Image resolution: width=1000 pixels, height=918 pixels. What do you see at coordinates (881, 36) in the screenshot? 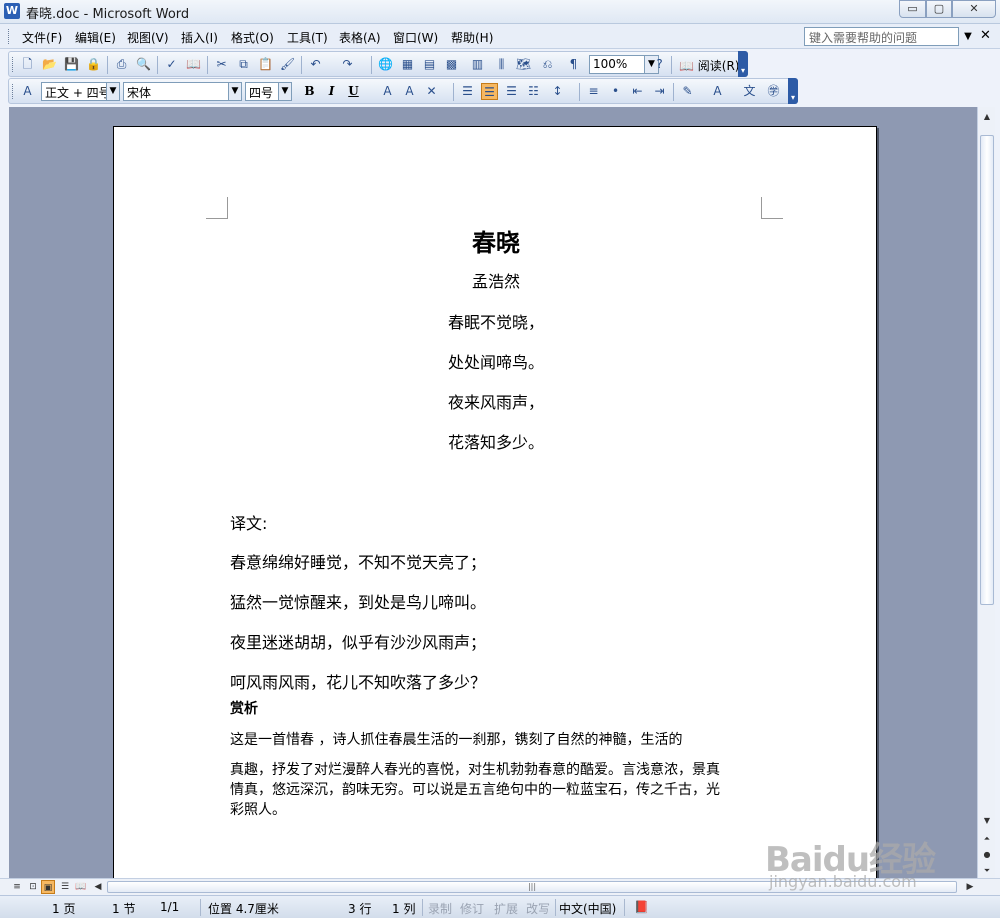
I see `help-search-input: 键入需要帮助的问题` at bounding box center [881, 36].